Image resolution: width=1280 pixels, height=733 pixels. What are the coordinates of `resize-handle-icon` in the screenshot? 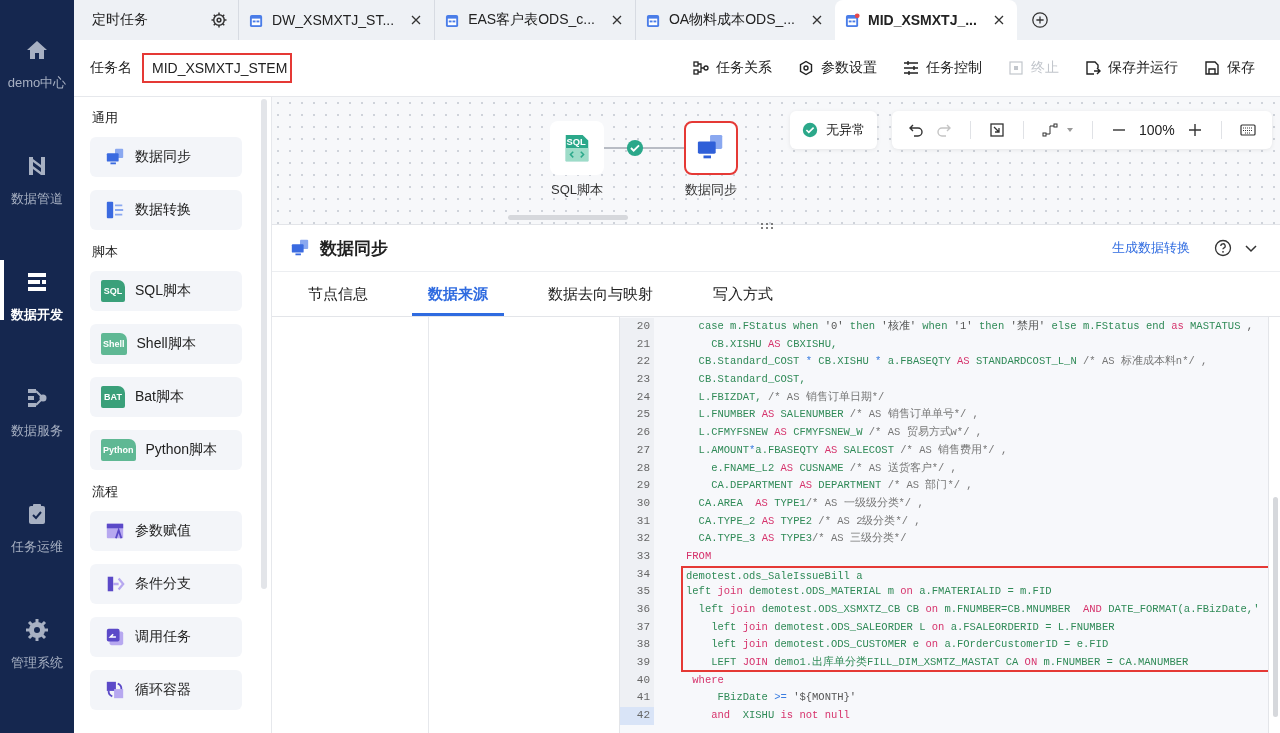 It's located at (767, 226).